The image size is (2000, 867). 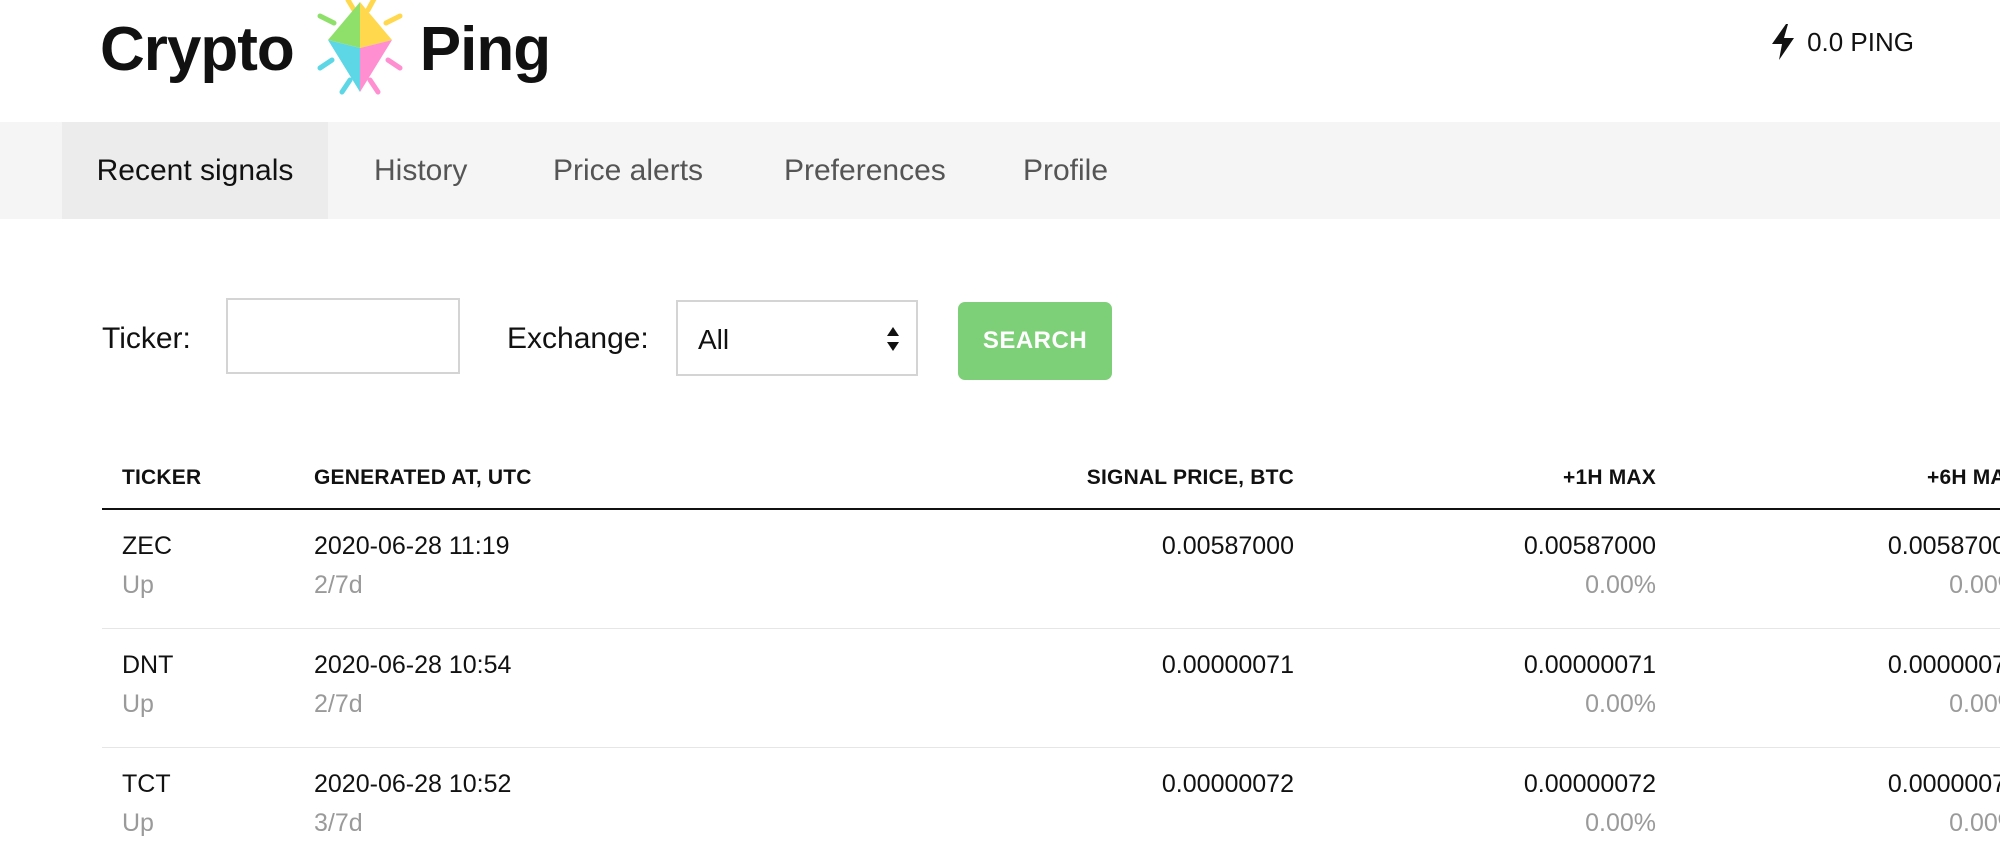 I want to click on header: Crypto Ping 0.0 PING, so click(x=1000, y=61).